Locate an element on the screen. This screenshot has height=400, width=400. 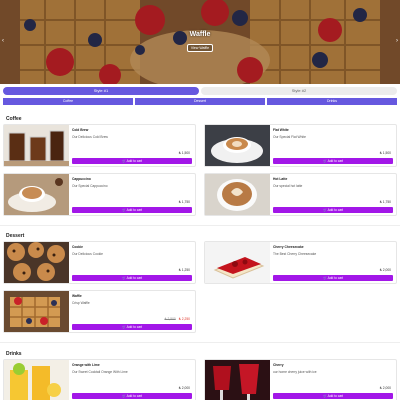
product-name: Cappuccino is located at coordinates (81, 179).